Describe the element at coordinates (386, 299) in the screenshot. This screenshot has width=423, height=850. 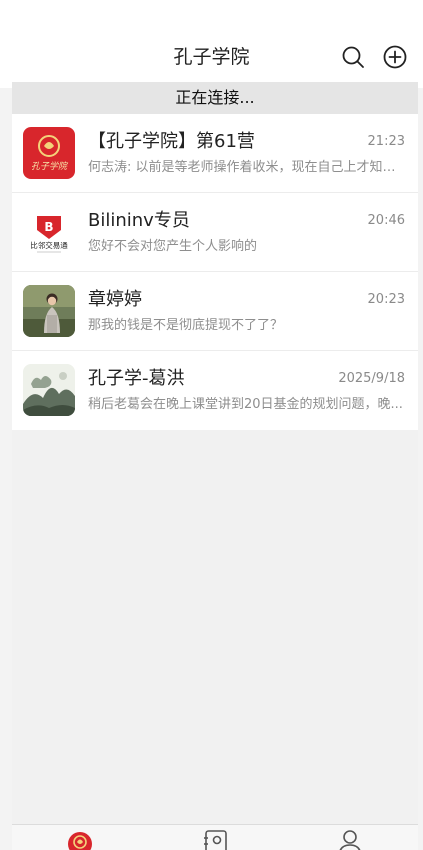
I see `chat-time: 20:23` at that location.